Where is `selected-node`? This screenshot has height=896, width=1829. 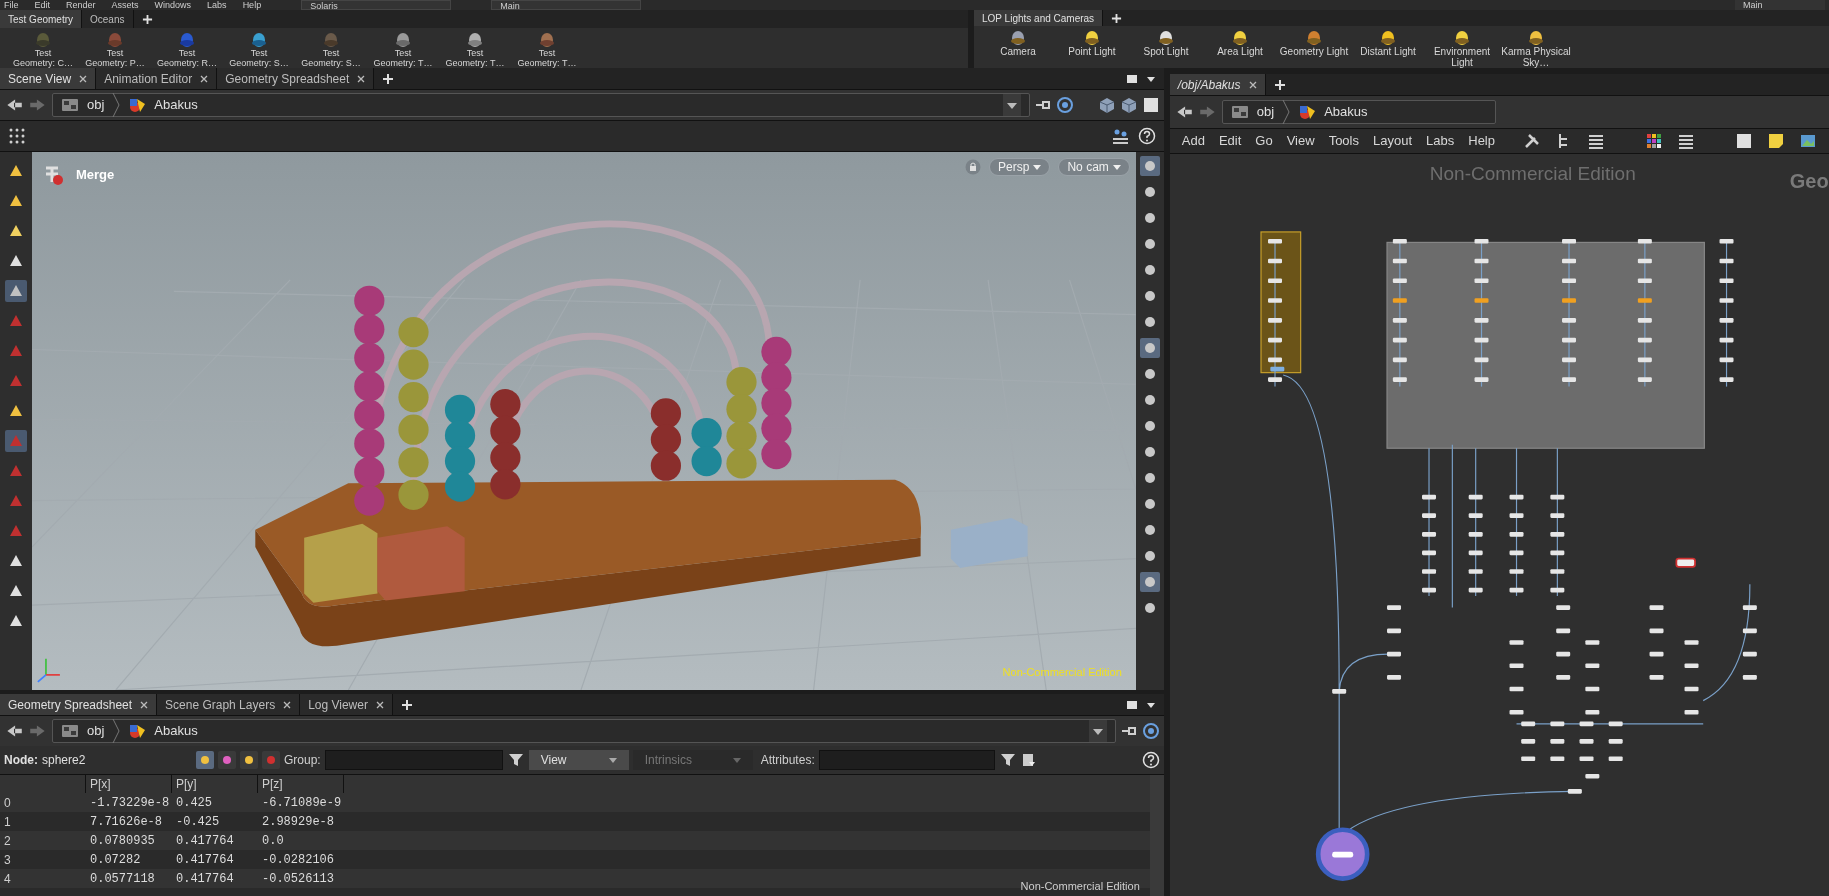 selected-node is located at coordinates (1685, 562).